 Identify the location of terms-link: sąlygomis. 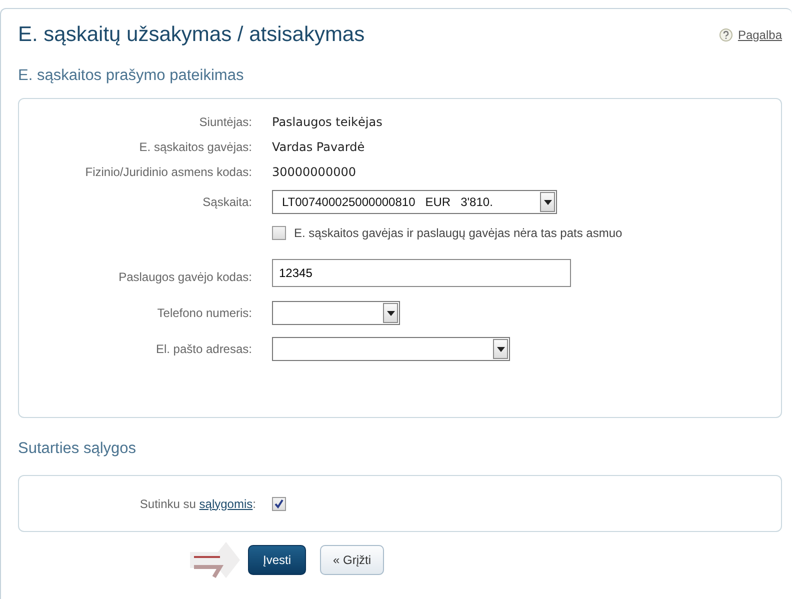
(226, 503).